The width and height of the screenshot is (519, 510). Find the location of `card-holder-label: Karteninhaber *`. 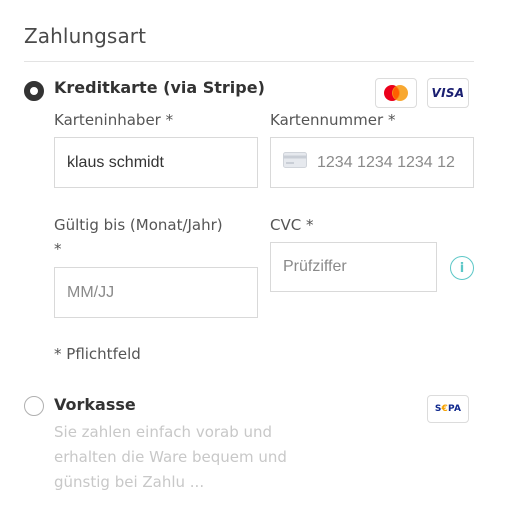

card-holder-label: Karteninhaber * is located at coordinates (114, 120).